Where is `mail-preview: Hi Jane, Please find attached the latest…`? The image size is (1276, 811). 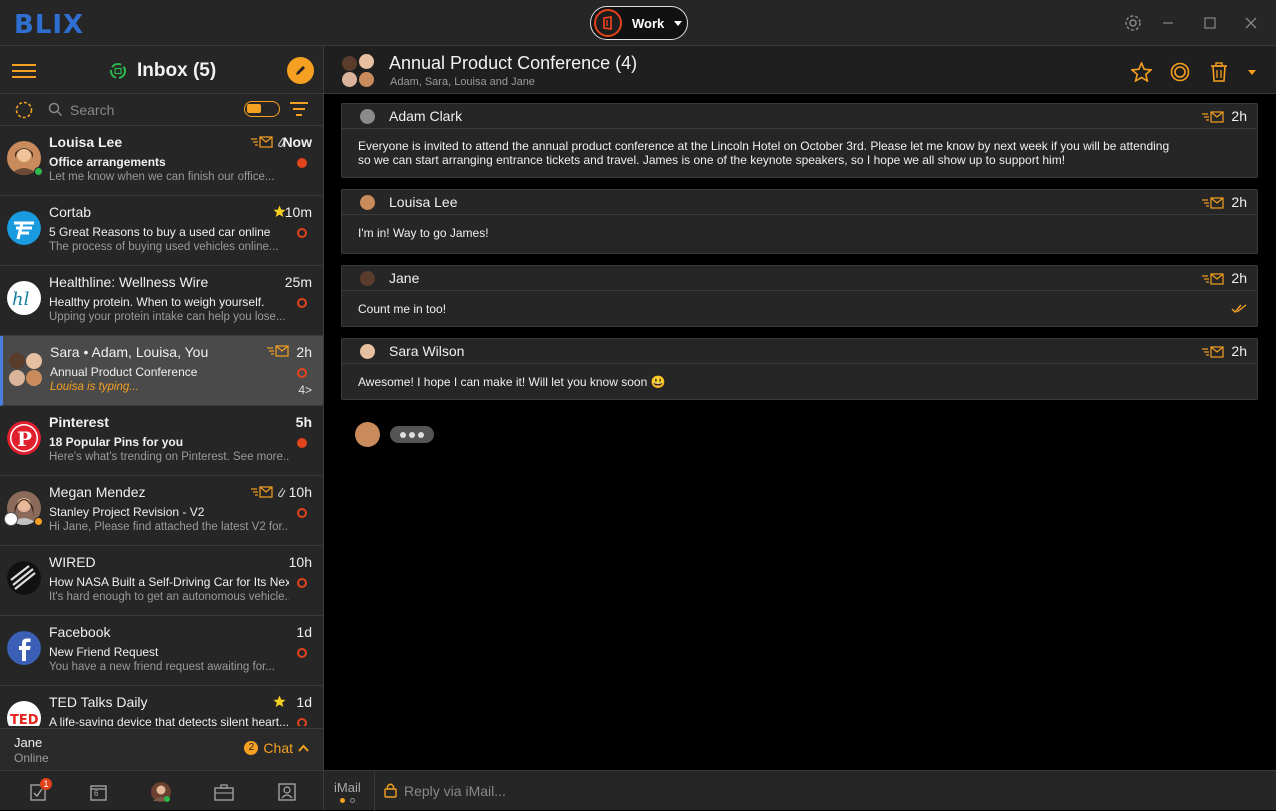 mail-preview: Hi Jane, Please find attached the latest… is located at coordinates (169, 527).